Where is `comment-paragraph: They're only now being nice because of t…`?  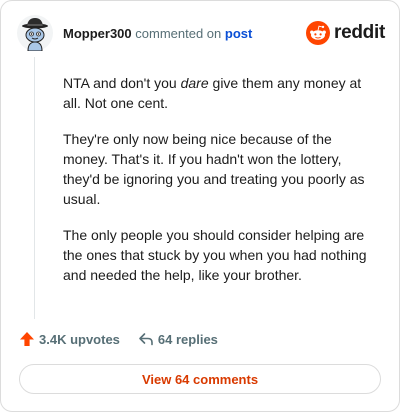
comment-paragraph: They're only now being nice because of t… is located at coordinates (214, 169).